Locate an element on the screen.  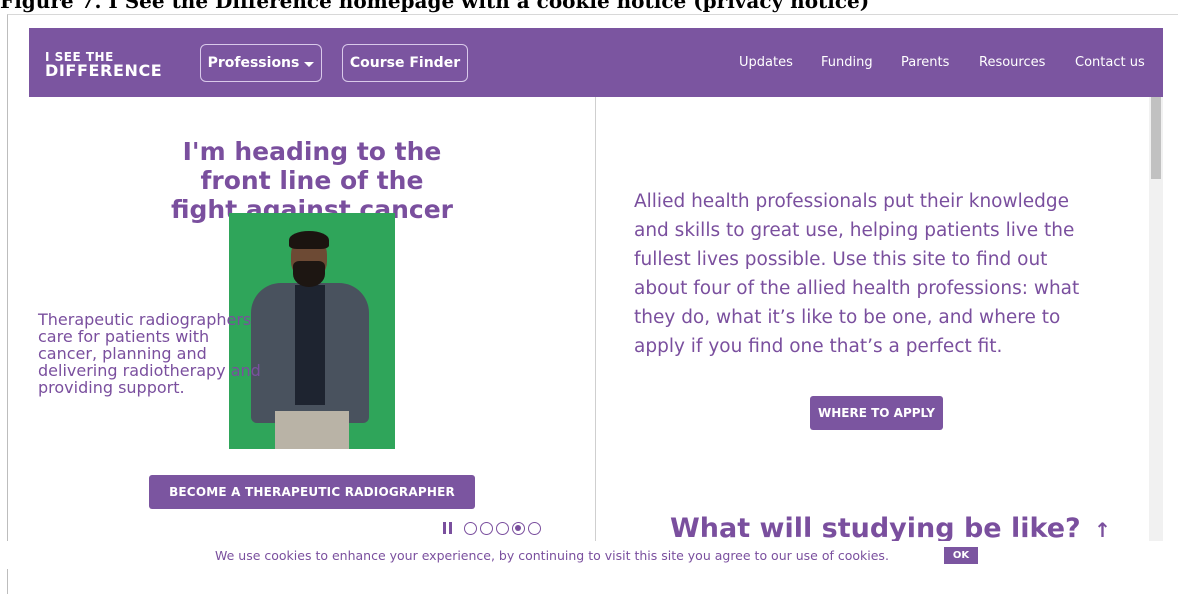
nav-link-updates: Updates is located at coordinates (766, 62).